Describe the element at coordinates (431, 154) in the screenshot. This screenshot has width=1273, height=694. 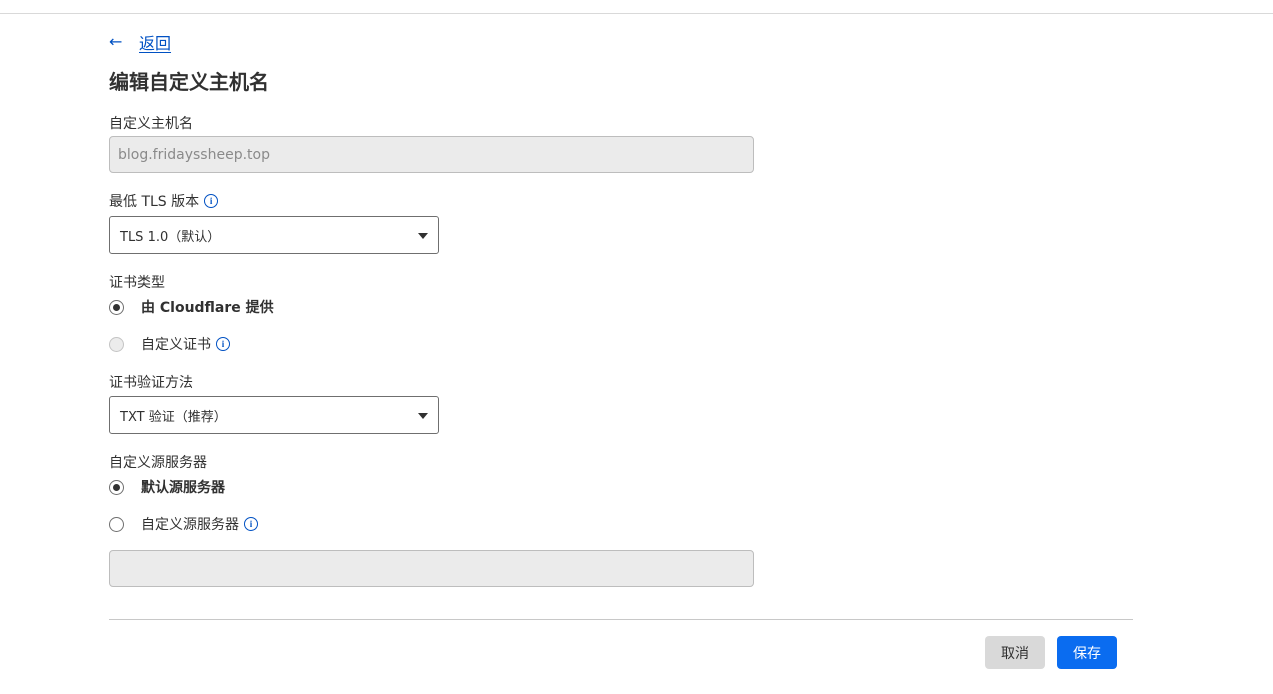
I see `hostname-input` at that location.